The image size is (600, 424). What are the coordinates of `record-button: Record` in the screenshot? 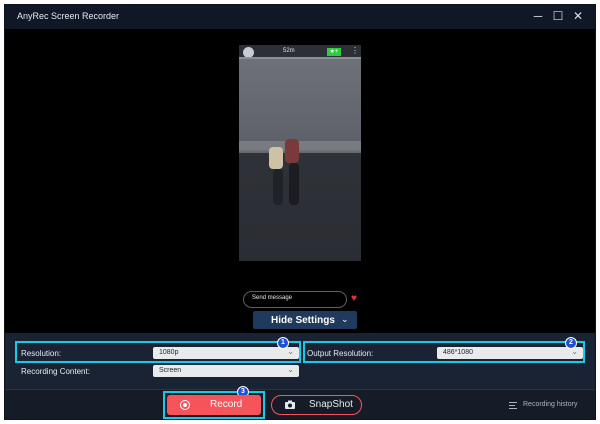 It's located at (214, 405).